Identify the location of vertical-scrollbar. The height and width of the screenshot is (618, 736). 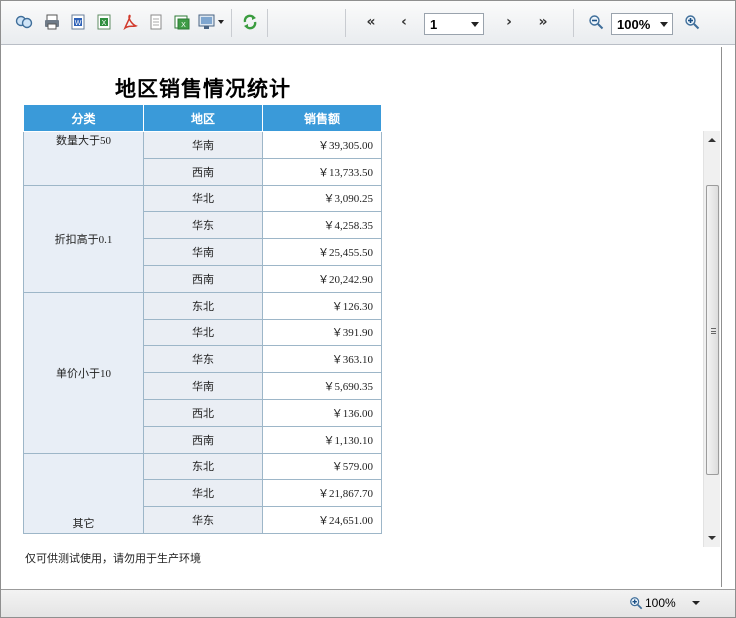
(711, 339).